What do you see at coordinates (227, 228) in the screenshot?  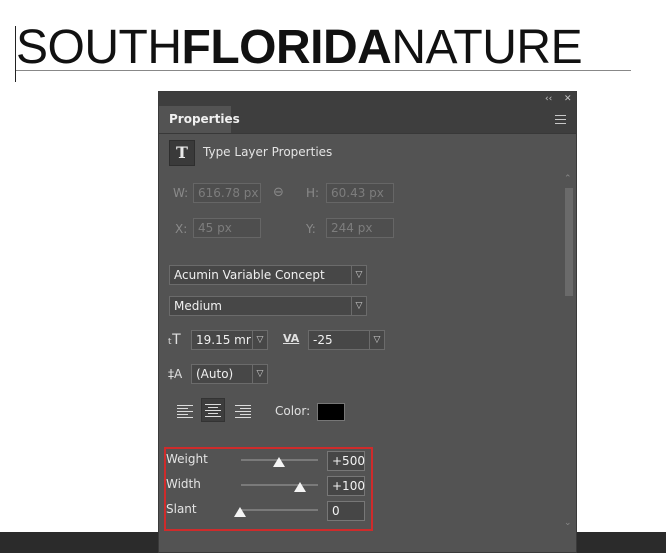 I see `x-field: 45 px` at bounding box center [227, 228].